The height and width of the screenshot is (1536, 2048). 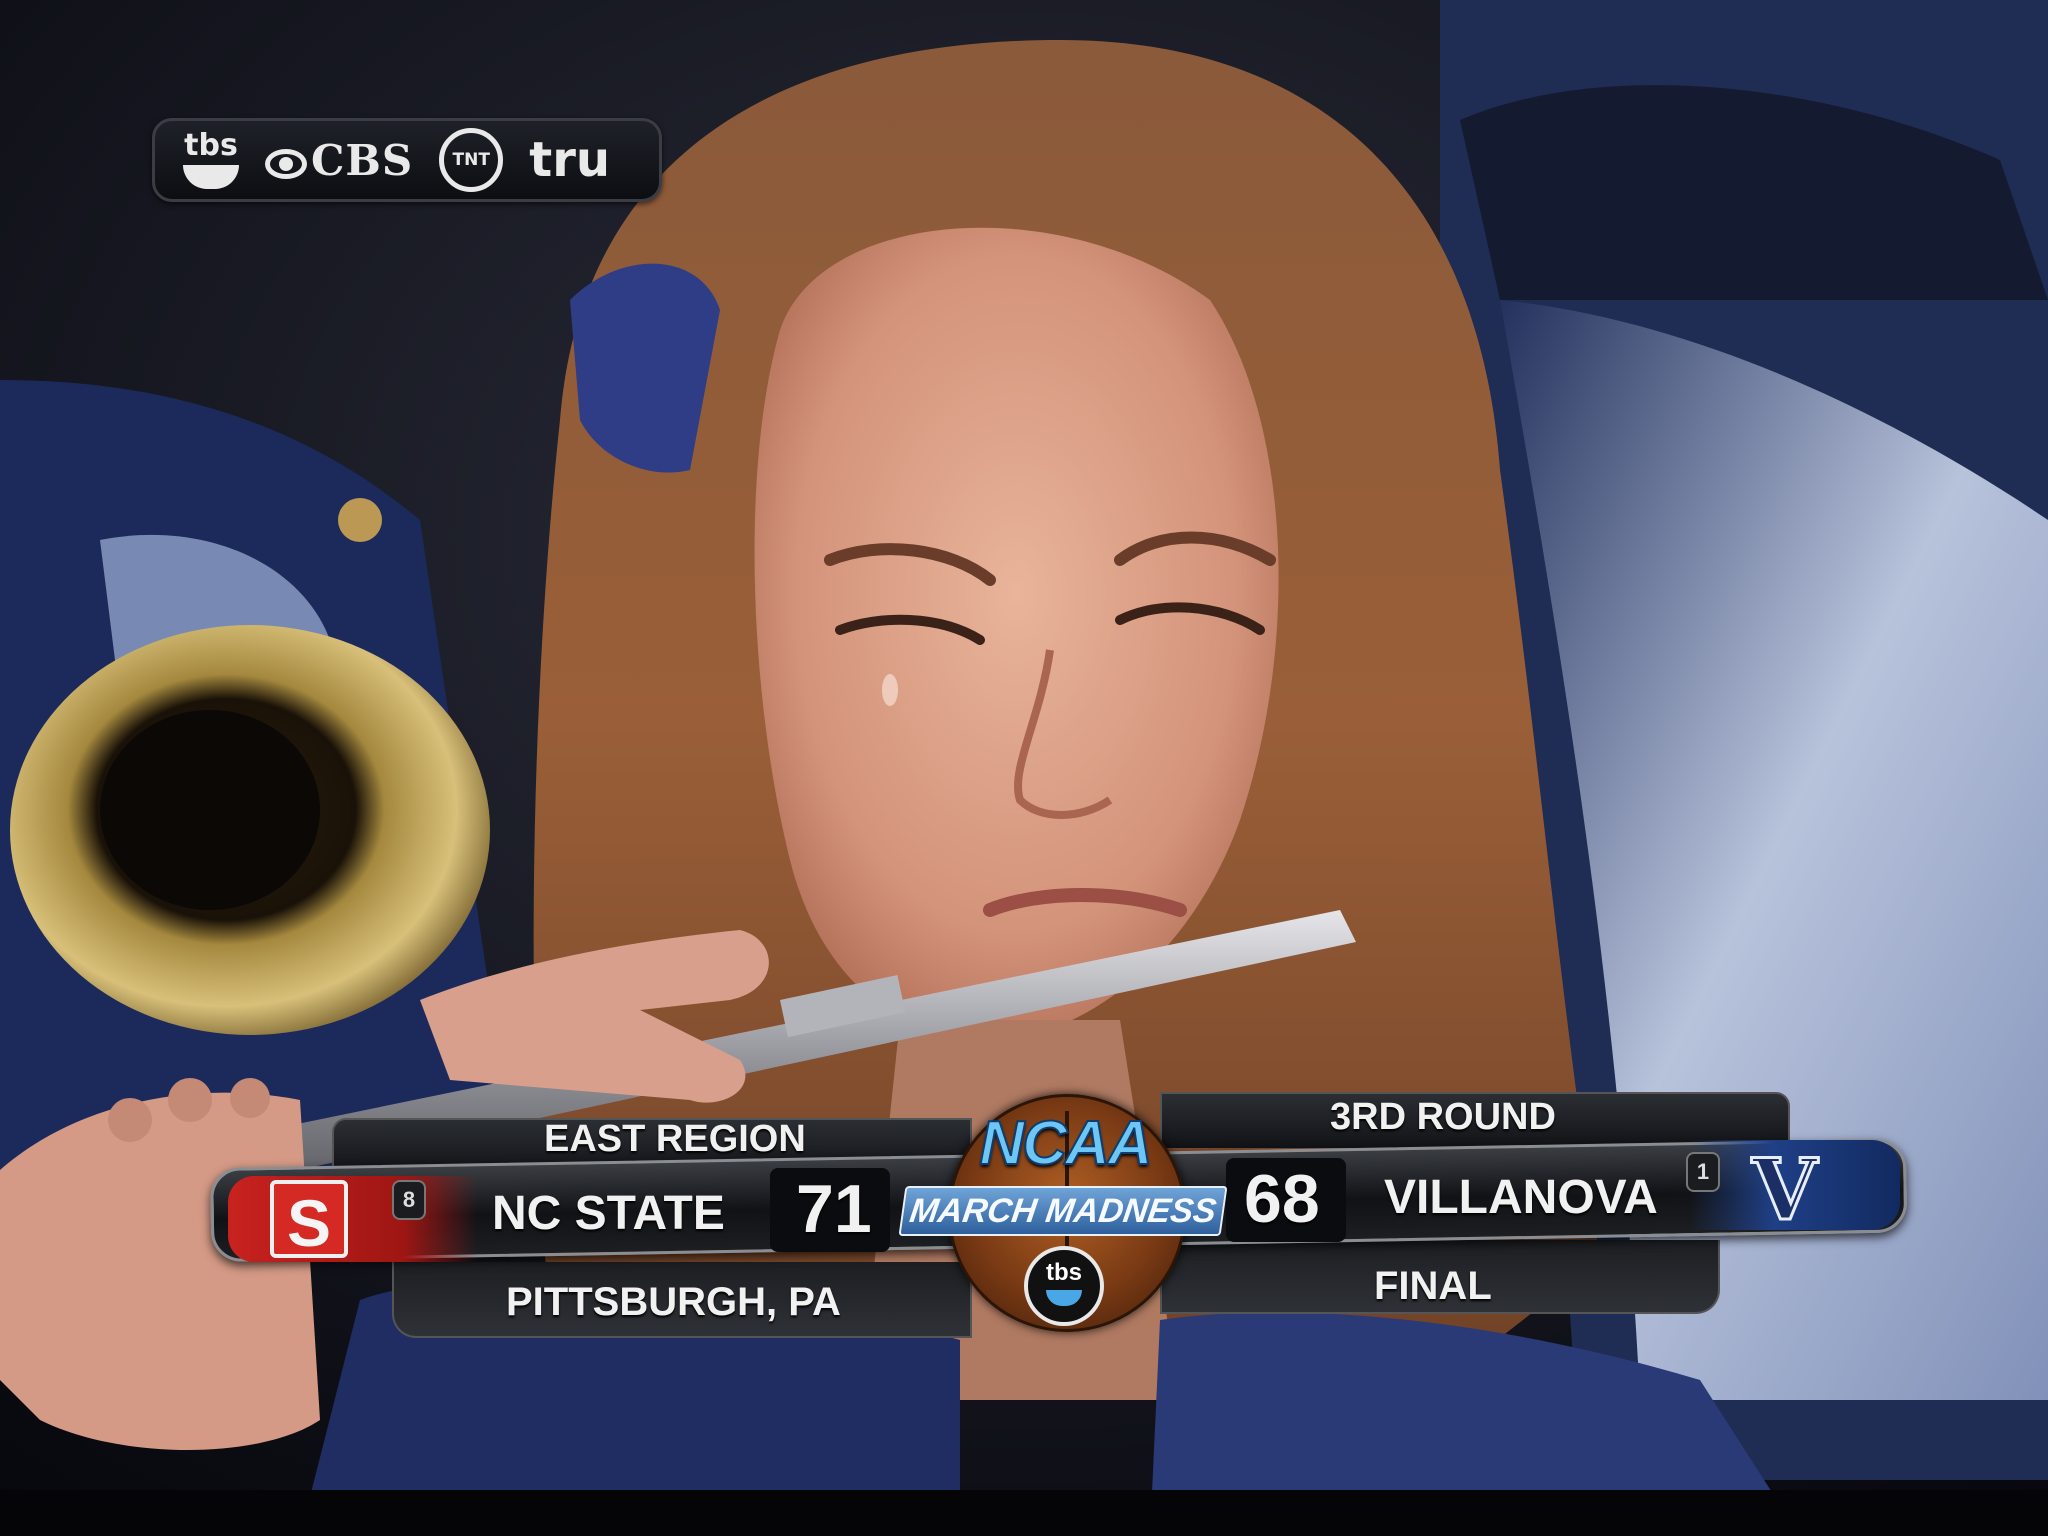 I want to click on tnt-logo: TNT, so click(x=471, y=160).